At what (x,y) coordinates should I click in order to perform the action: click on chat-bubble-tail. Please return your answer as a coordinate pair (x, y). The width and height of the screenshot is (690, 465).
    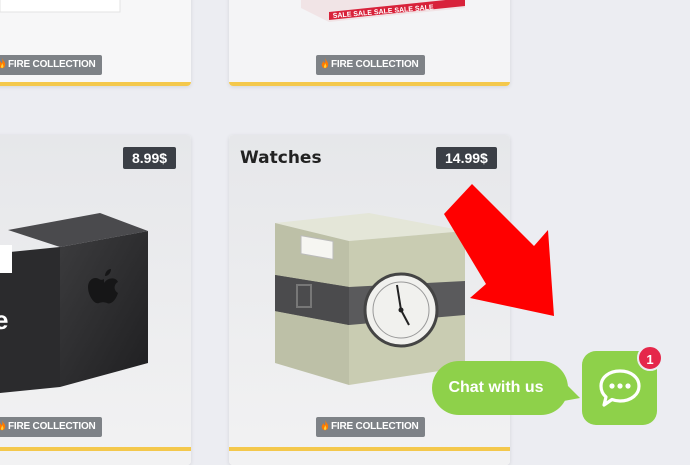
    Looking at the image, I should click on (569, 389).